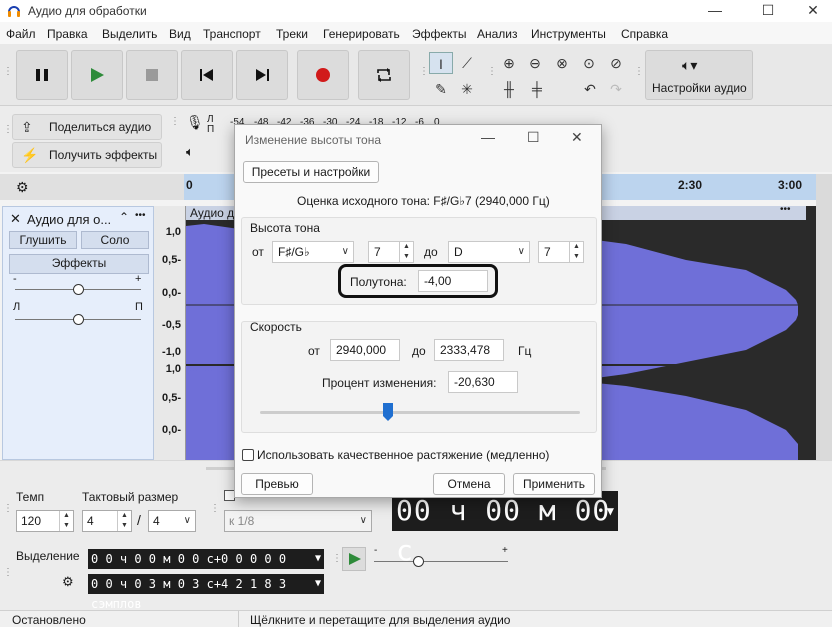  Describe the element at coordinates (43, 240) in the screenshot. I see `mute-button: Глушить` at that location.